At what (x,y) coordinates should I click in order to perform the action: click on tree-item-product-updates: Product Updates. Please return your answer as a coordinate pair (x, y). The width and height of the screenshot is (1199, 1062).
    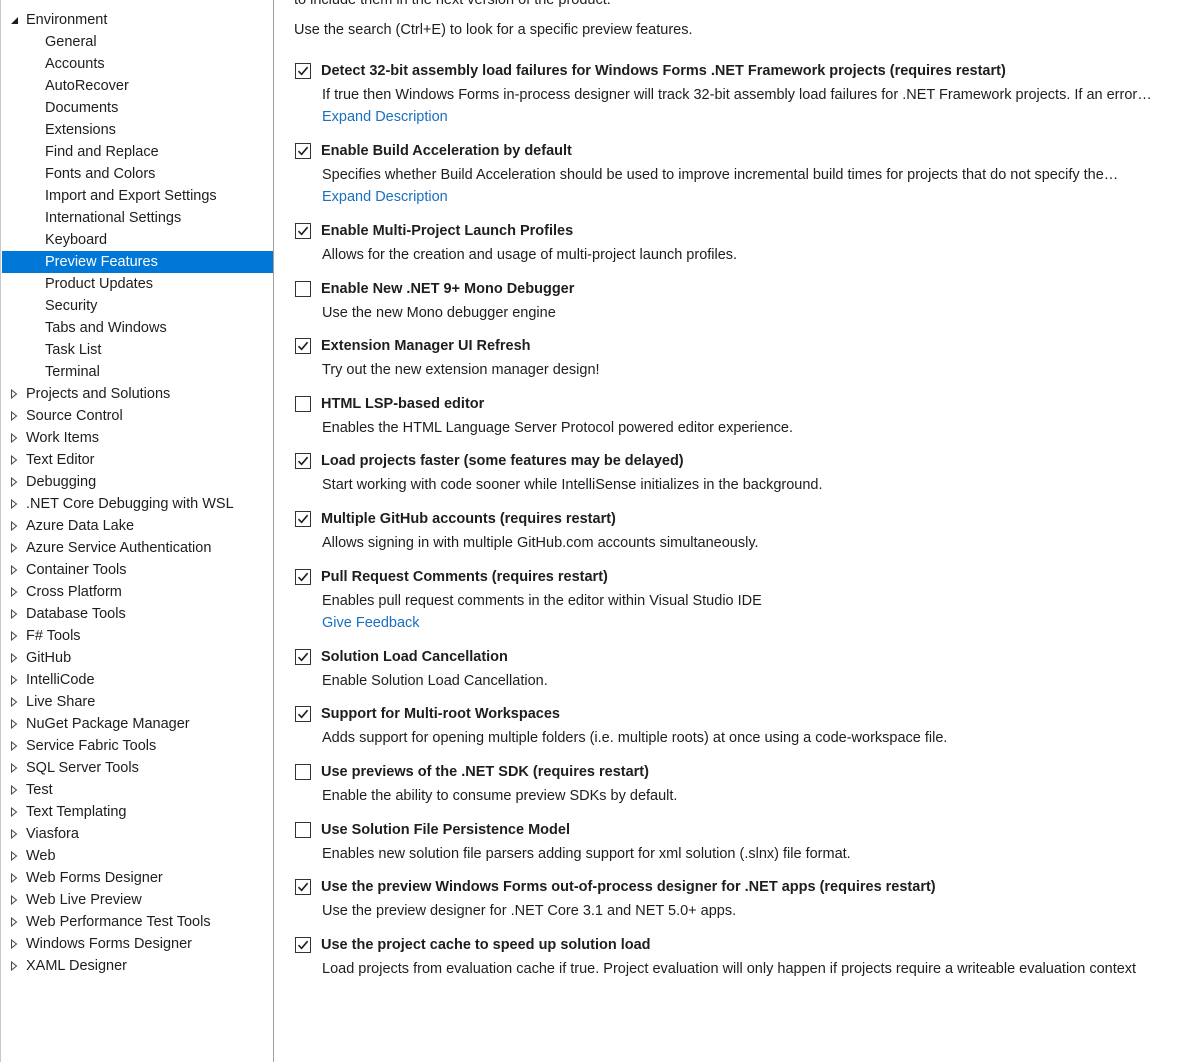
    Looking at the image, I should click on (137, 284).